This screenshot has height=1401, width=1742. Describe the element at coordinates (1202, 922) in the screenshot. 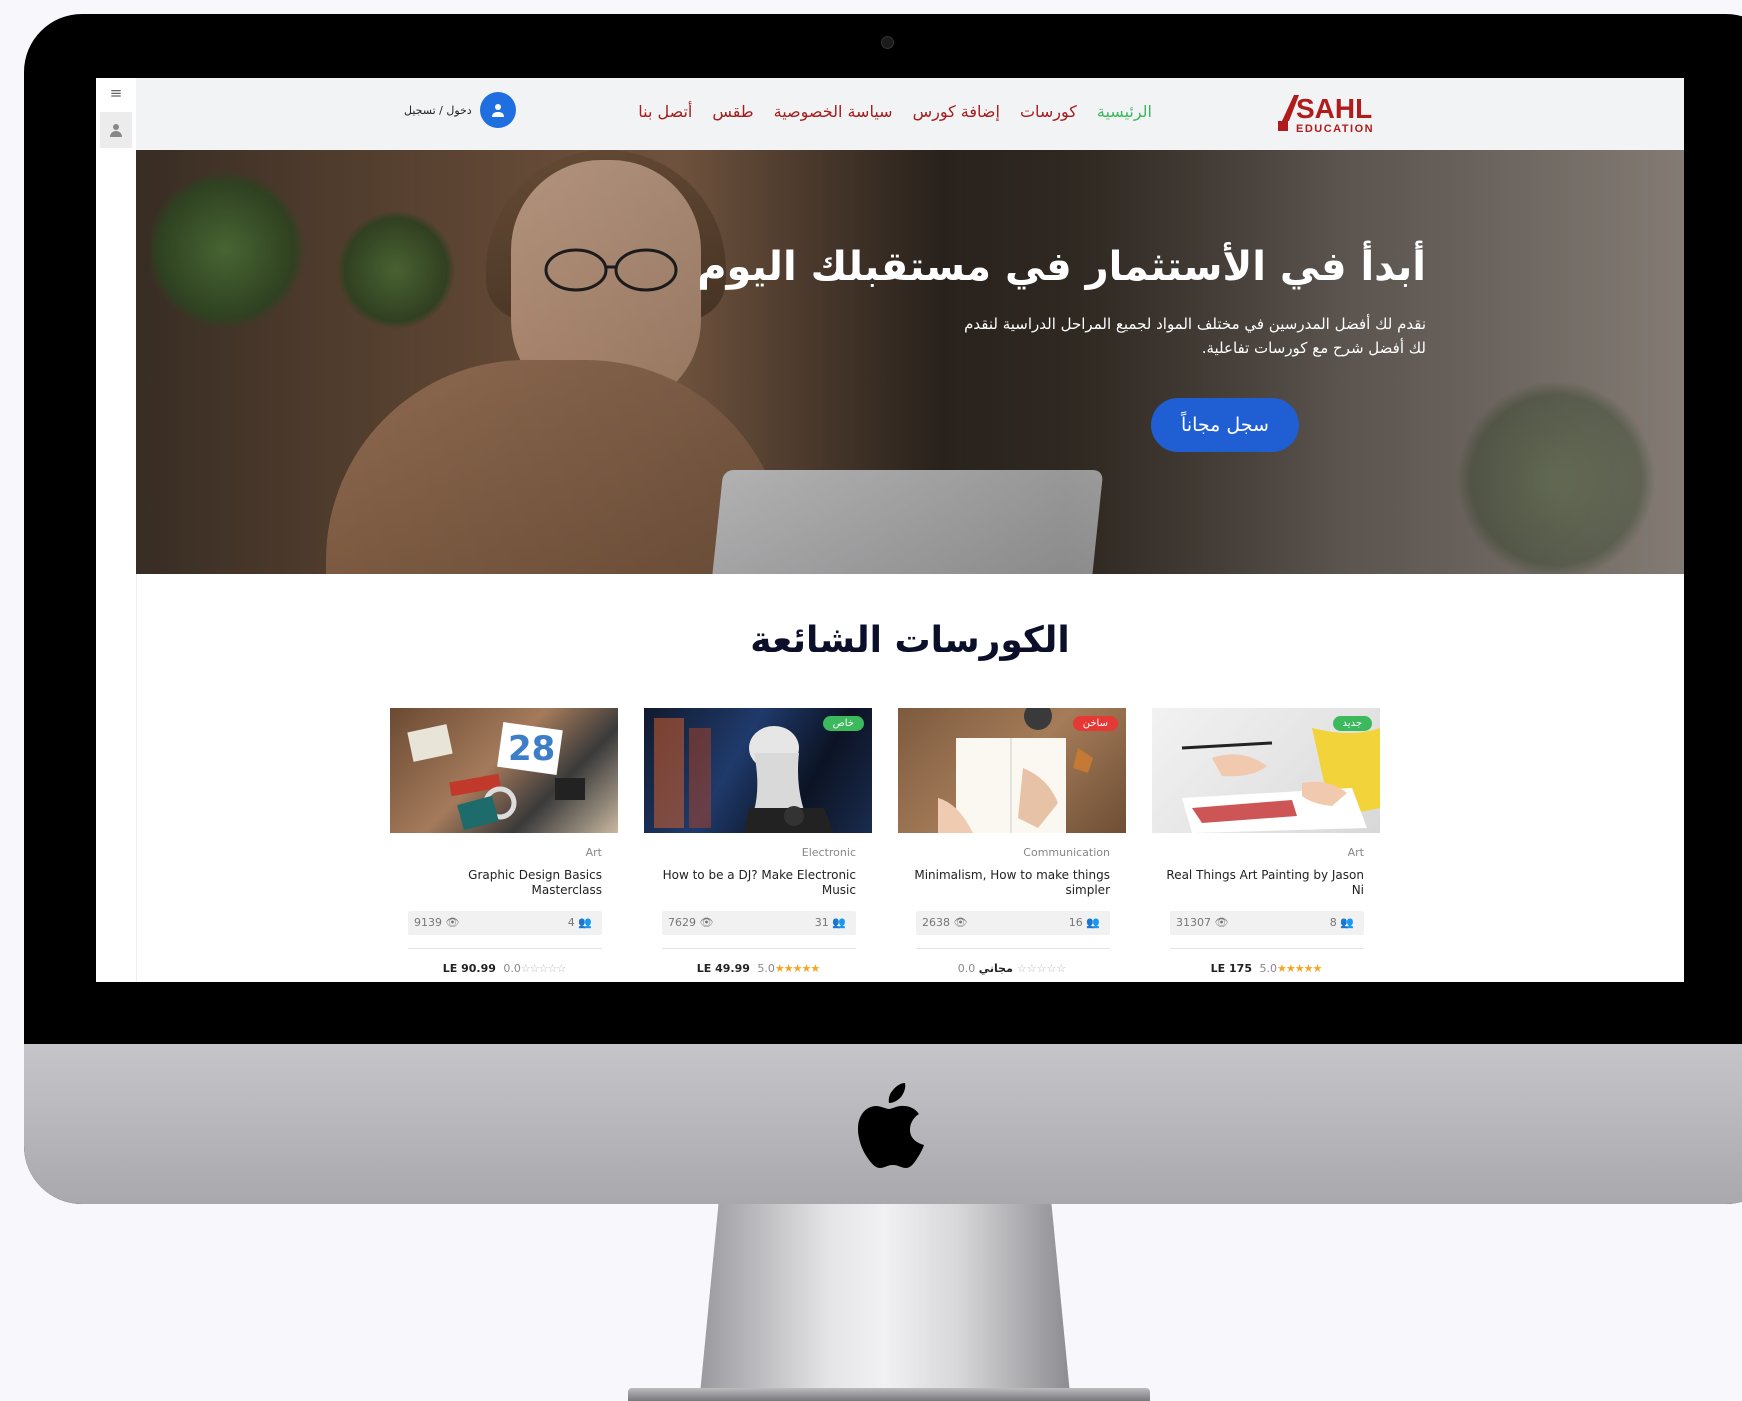

I see `view-count: 31307 👁` at that location.